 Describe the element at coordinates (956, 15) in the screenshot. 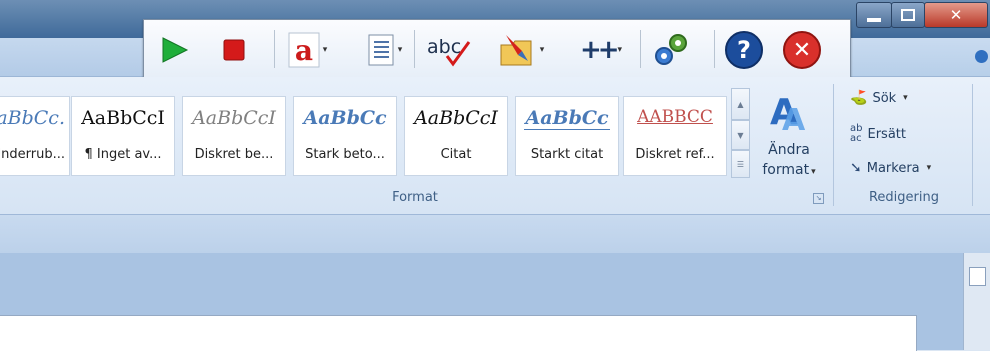

I see `close-window-button: ✕` at that location.